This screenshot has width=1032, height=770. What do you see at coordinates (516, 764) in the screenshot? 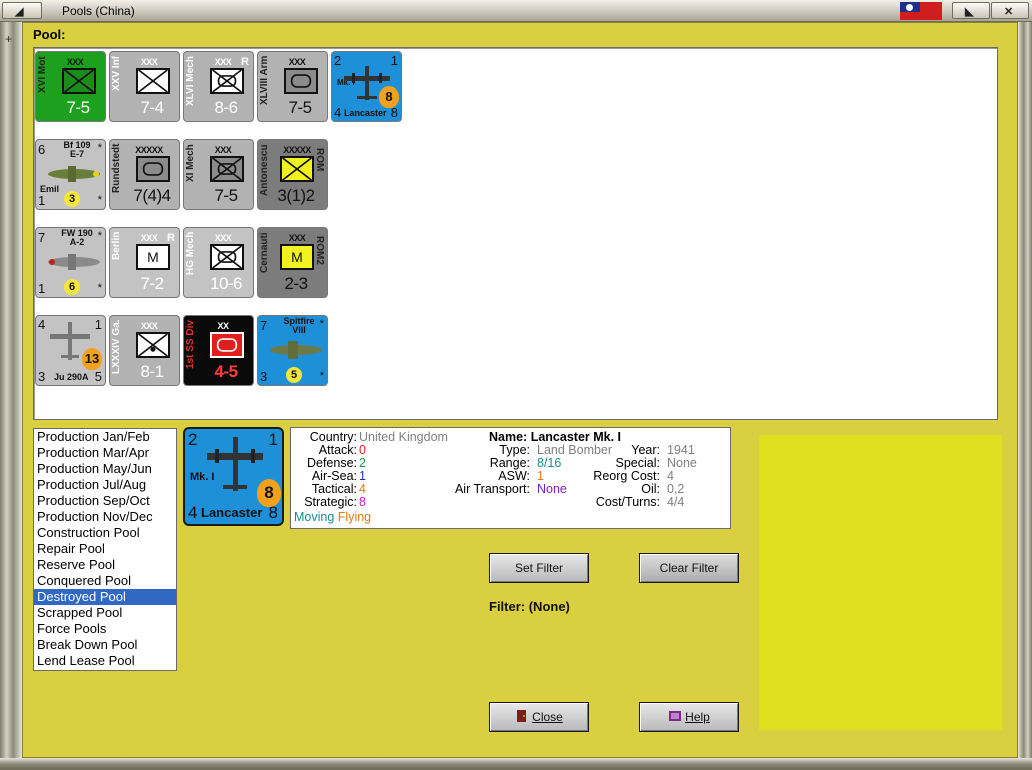
I see `bottom-frame` at bounding box center [516, 764].